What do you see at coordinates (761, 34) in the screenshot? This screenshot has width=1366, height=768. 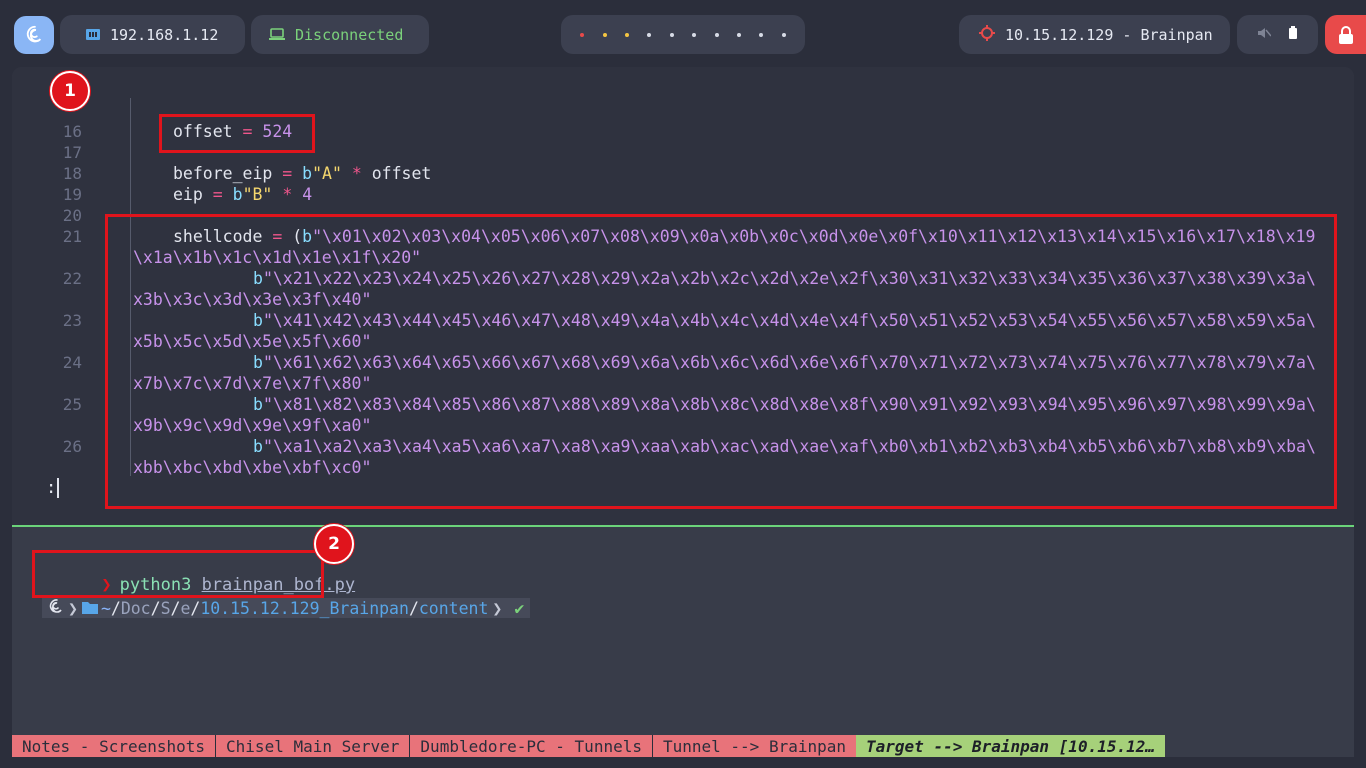 I see `workspace-9-indicator` at bounding box center [761, 34].